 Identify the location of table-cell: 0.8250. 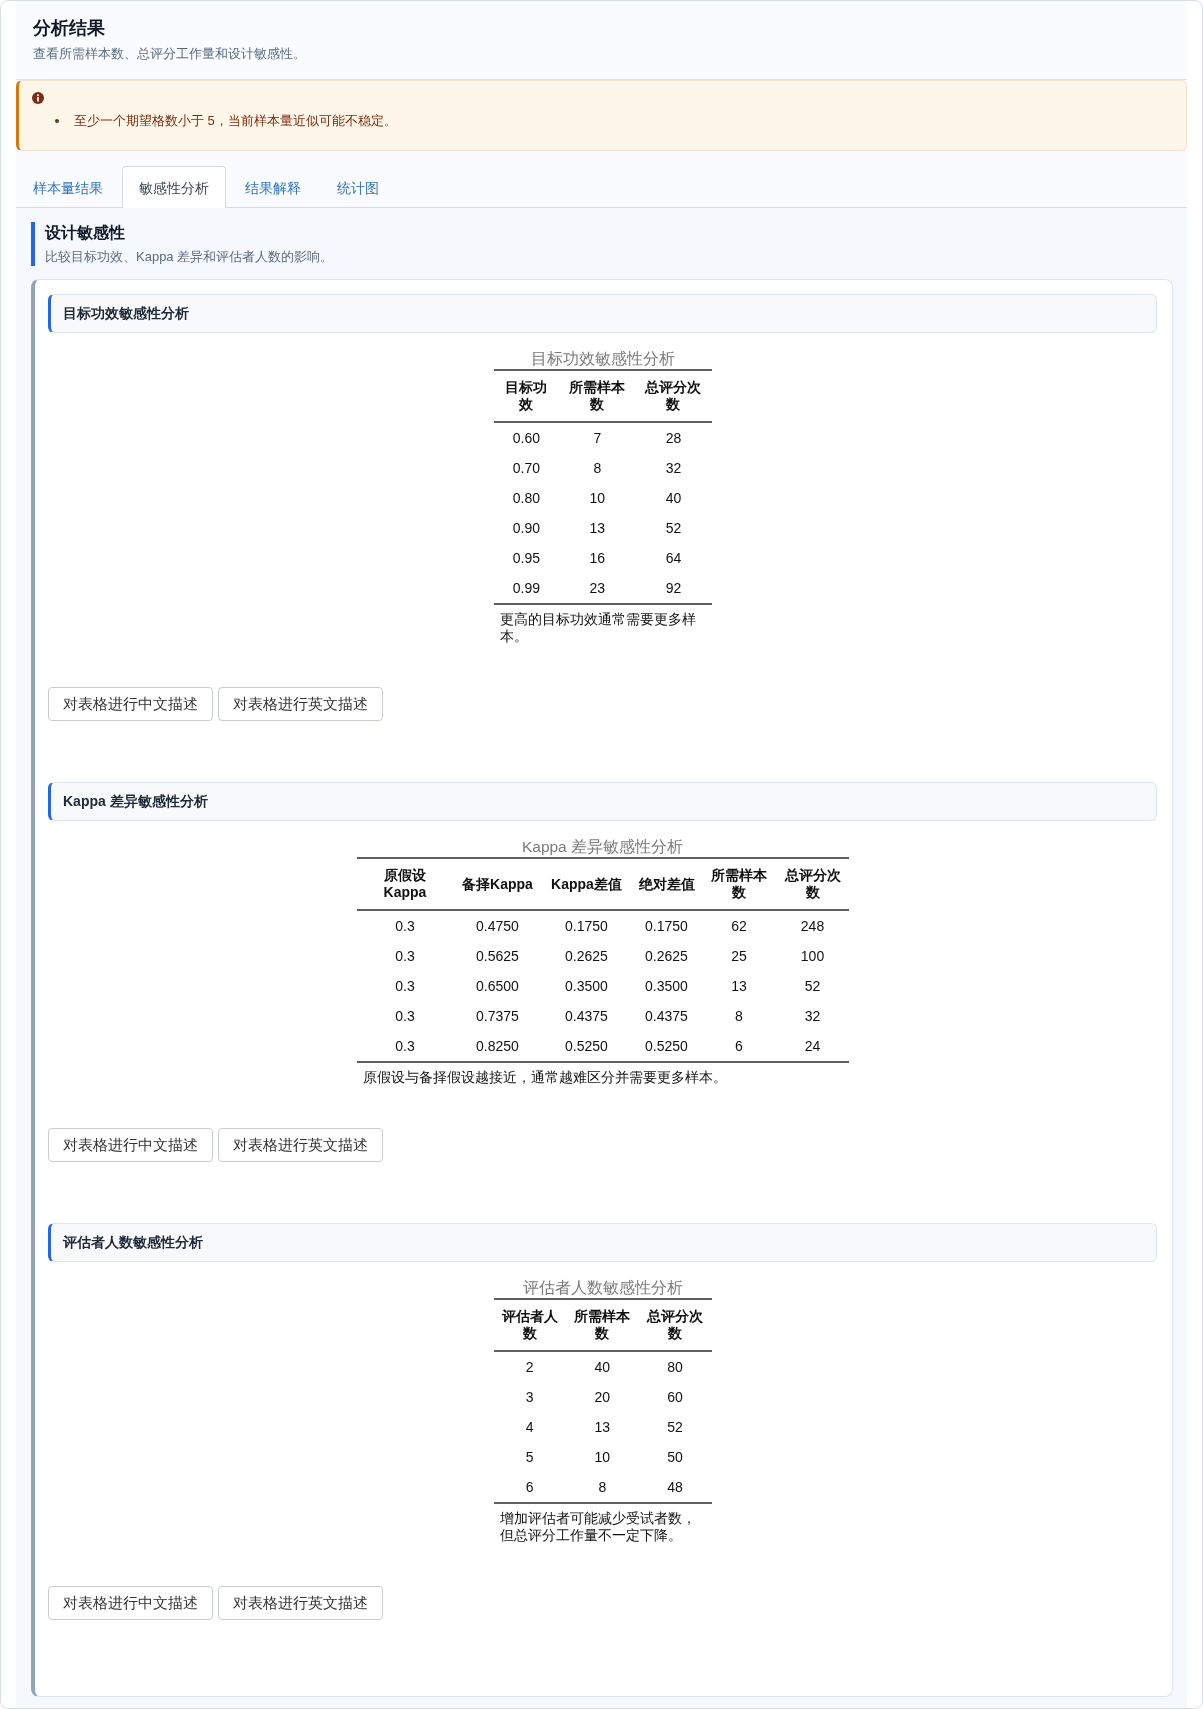
(497, 1046).